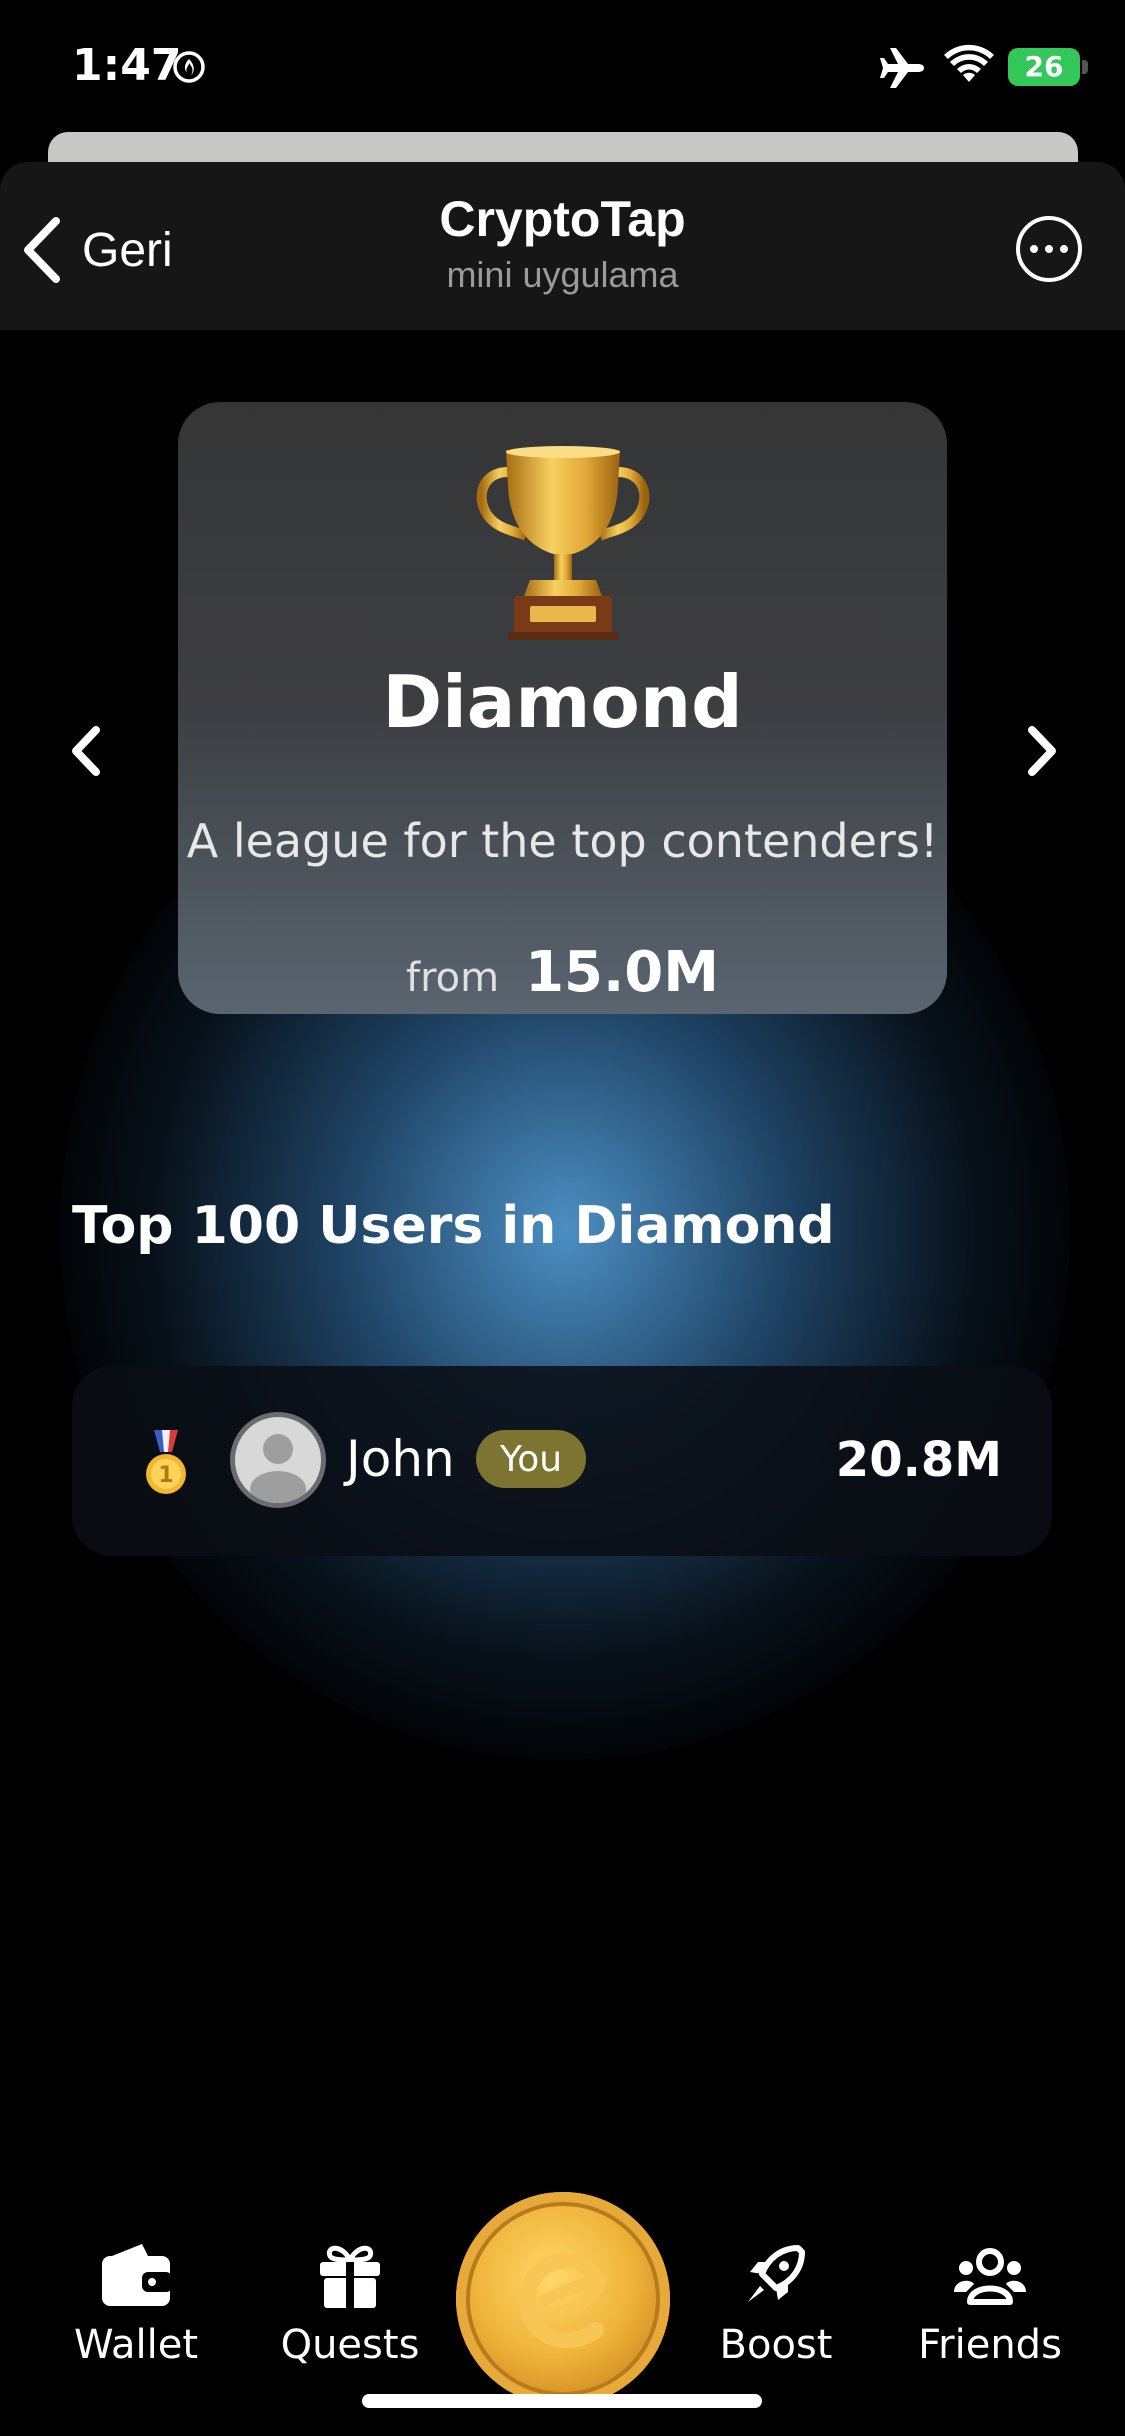 This screenshot has height=2436, width=1125. I want to click on nav-label-wallet: Wallet, so click(136, 2345).